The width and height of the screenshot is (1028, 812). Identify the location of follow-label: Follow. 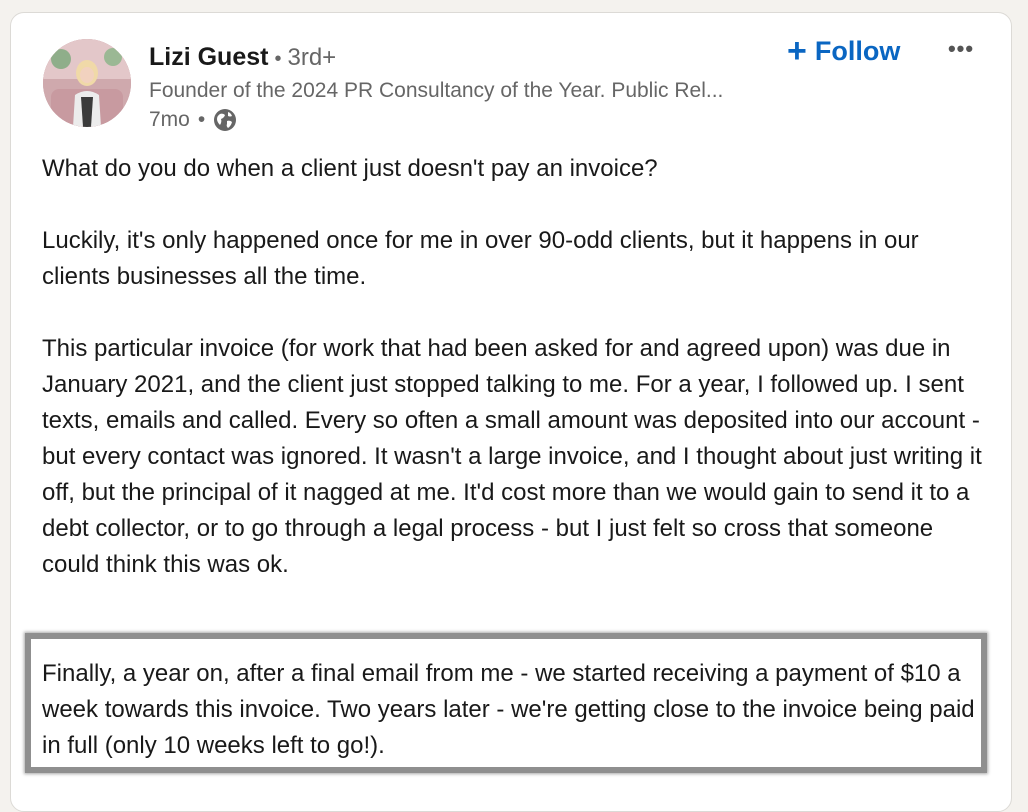
(857, 50).